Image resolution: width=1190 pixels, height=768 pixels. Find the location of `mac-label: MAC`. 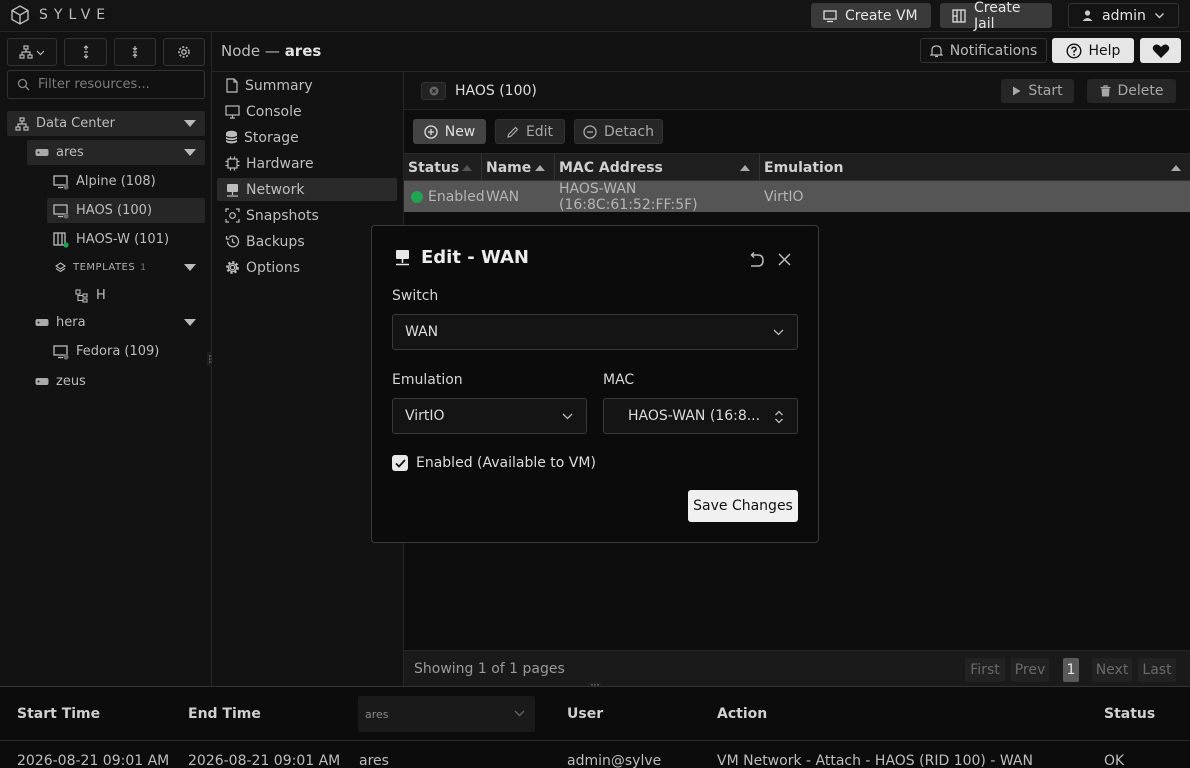

mac-label: MAC is located at coordinates (619, 380).